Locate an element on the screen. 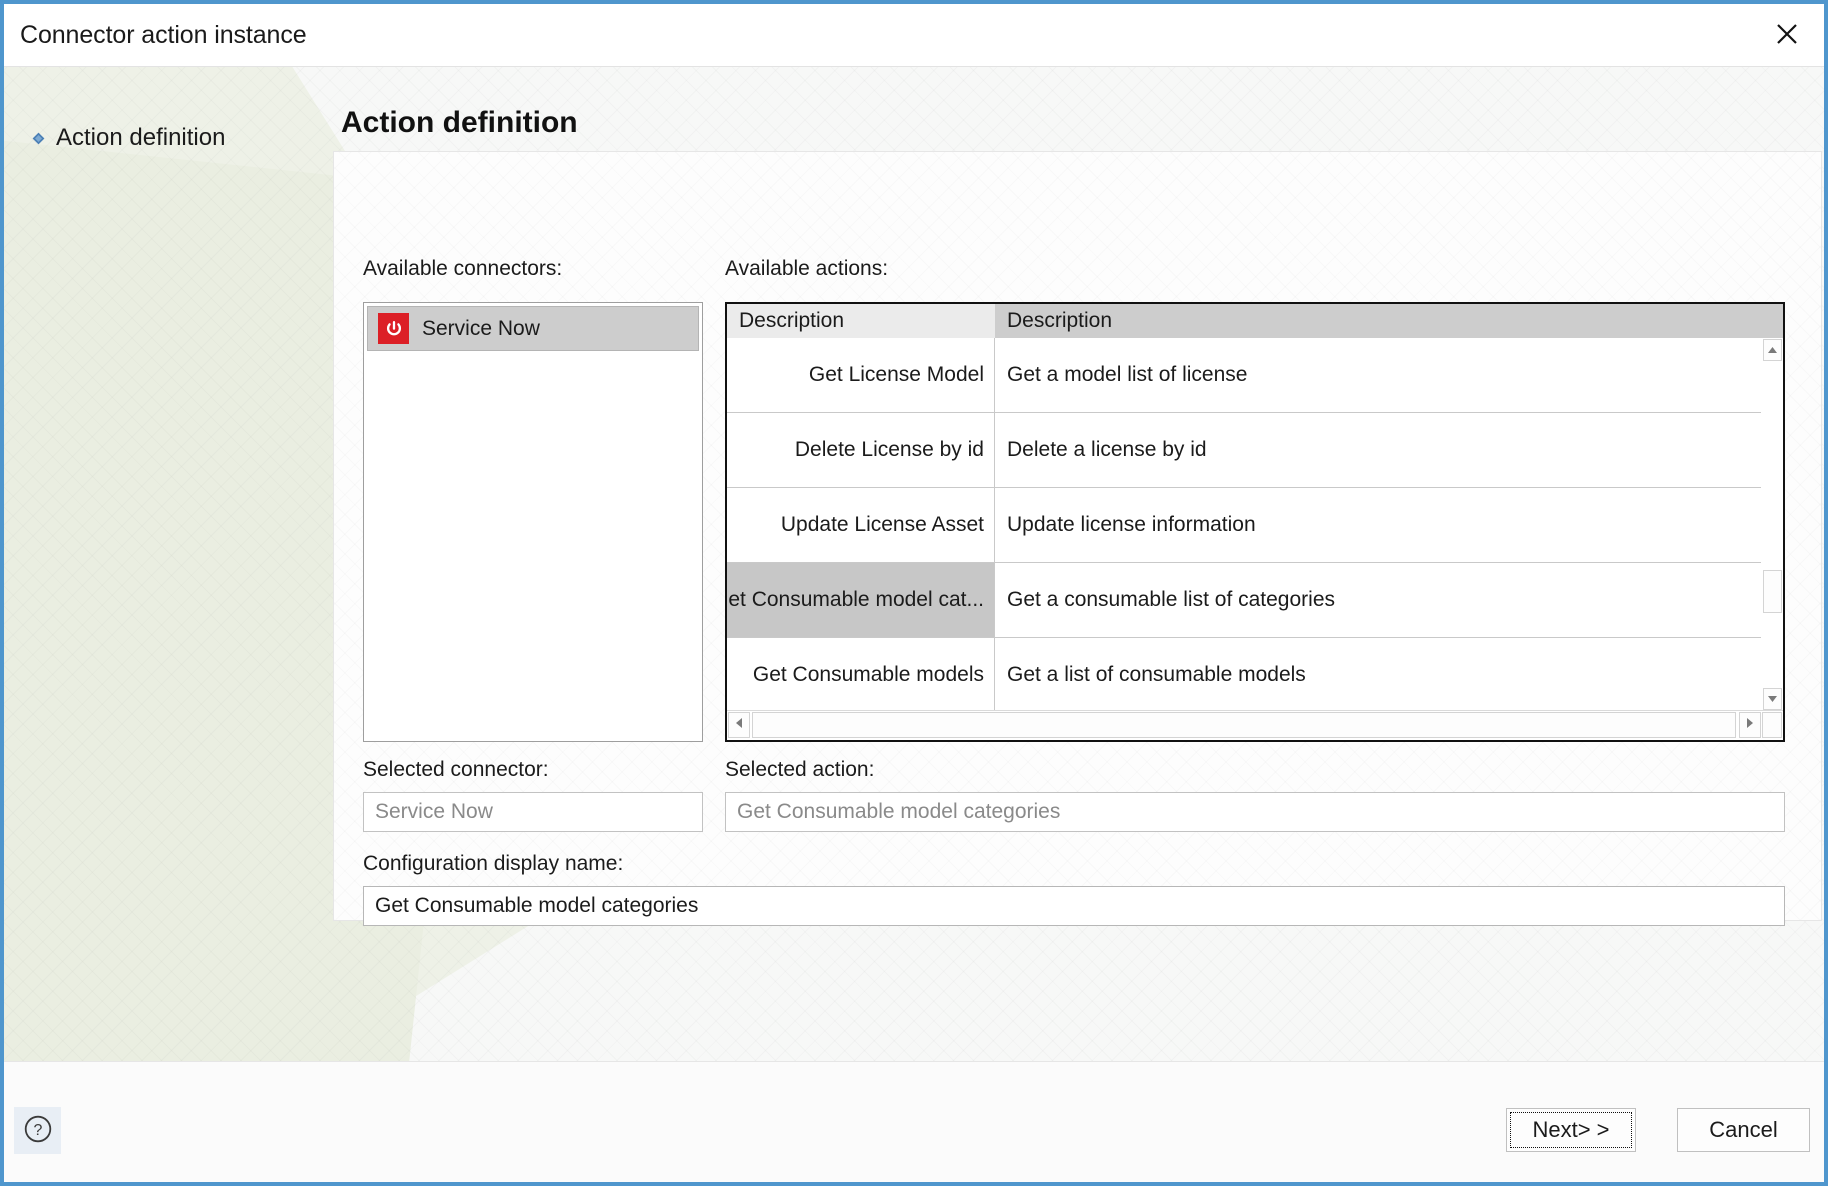 This screenshot has height=1186, width=1828. available-connectors-list: Service Now is located at coordinates (533, 522).